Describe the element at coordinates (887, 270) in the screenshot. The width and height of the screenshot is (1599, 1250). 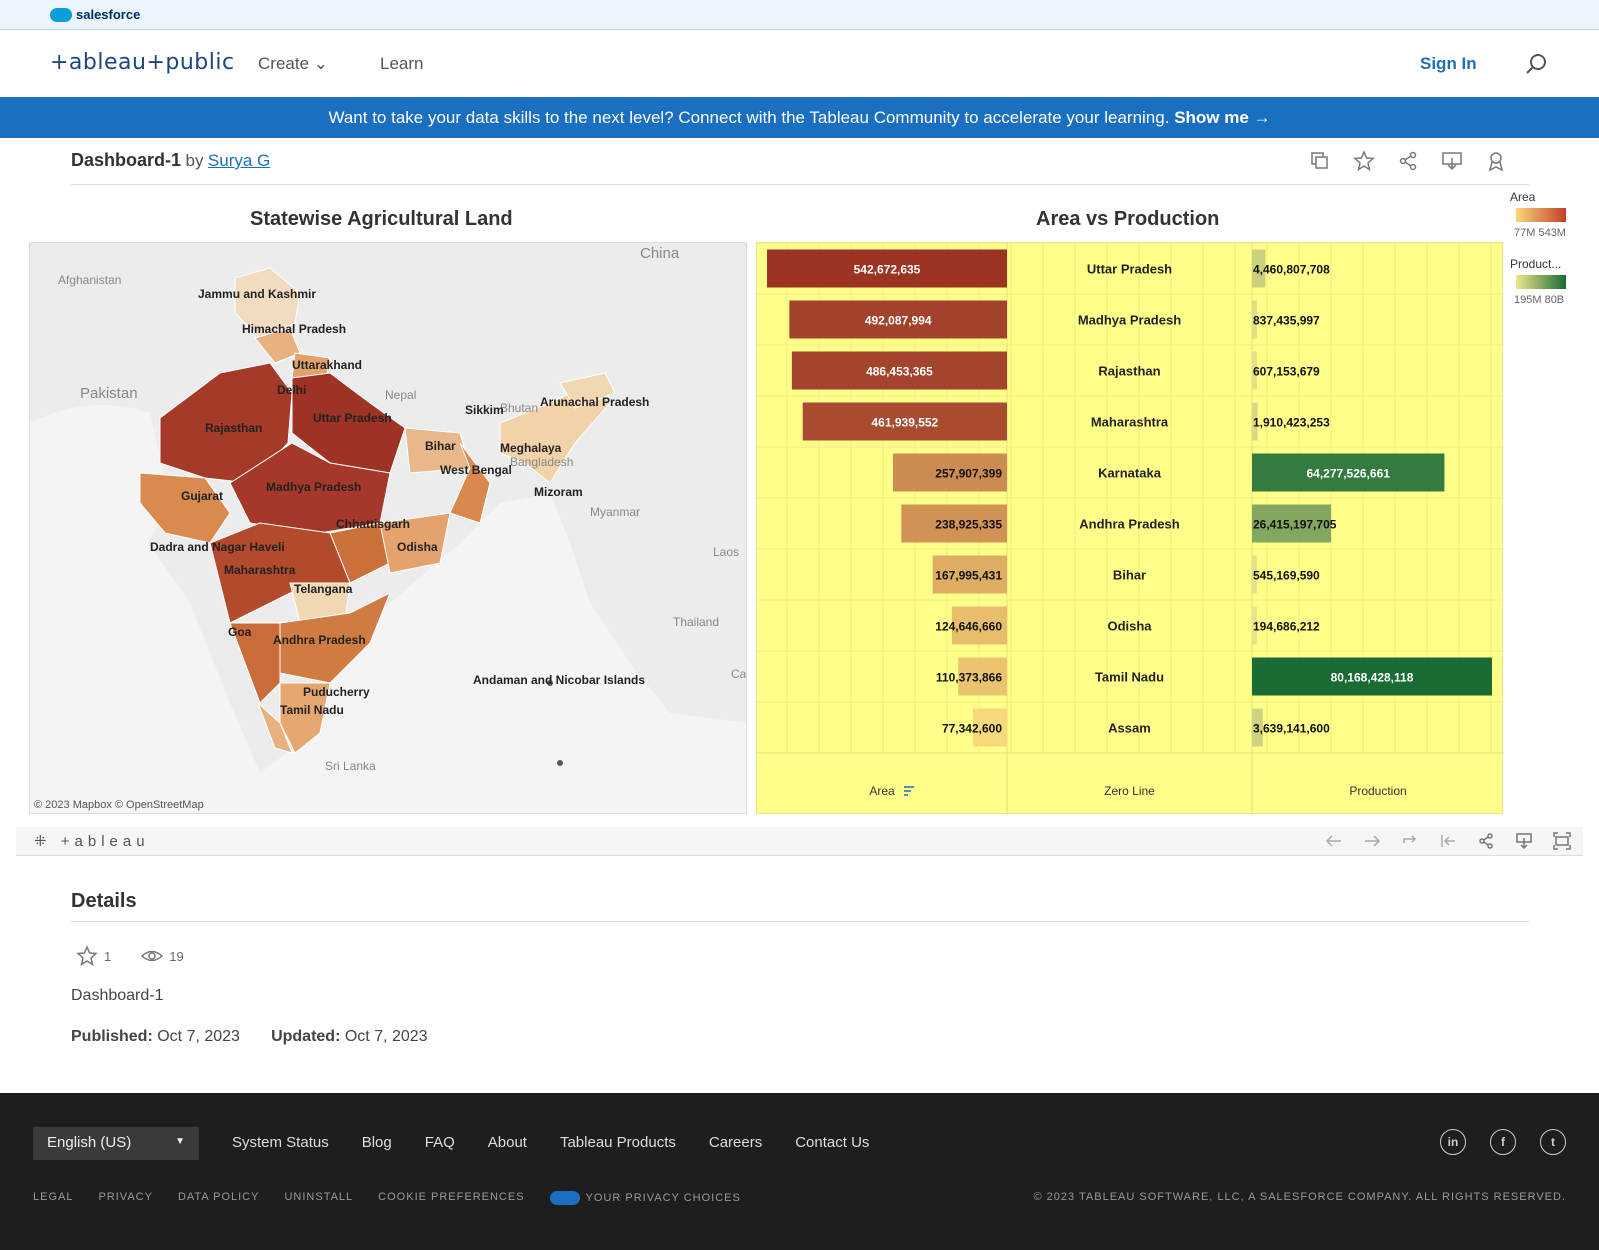
I see `area-value-label: 542,672,635` at that location.